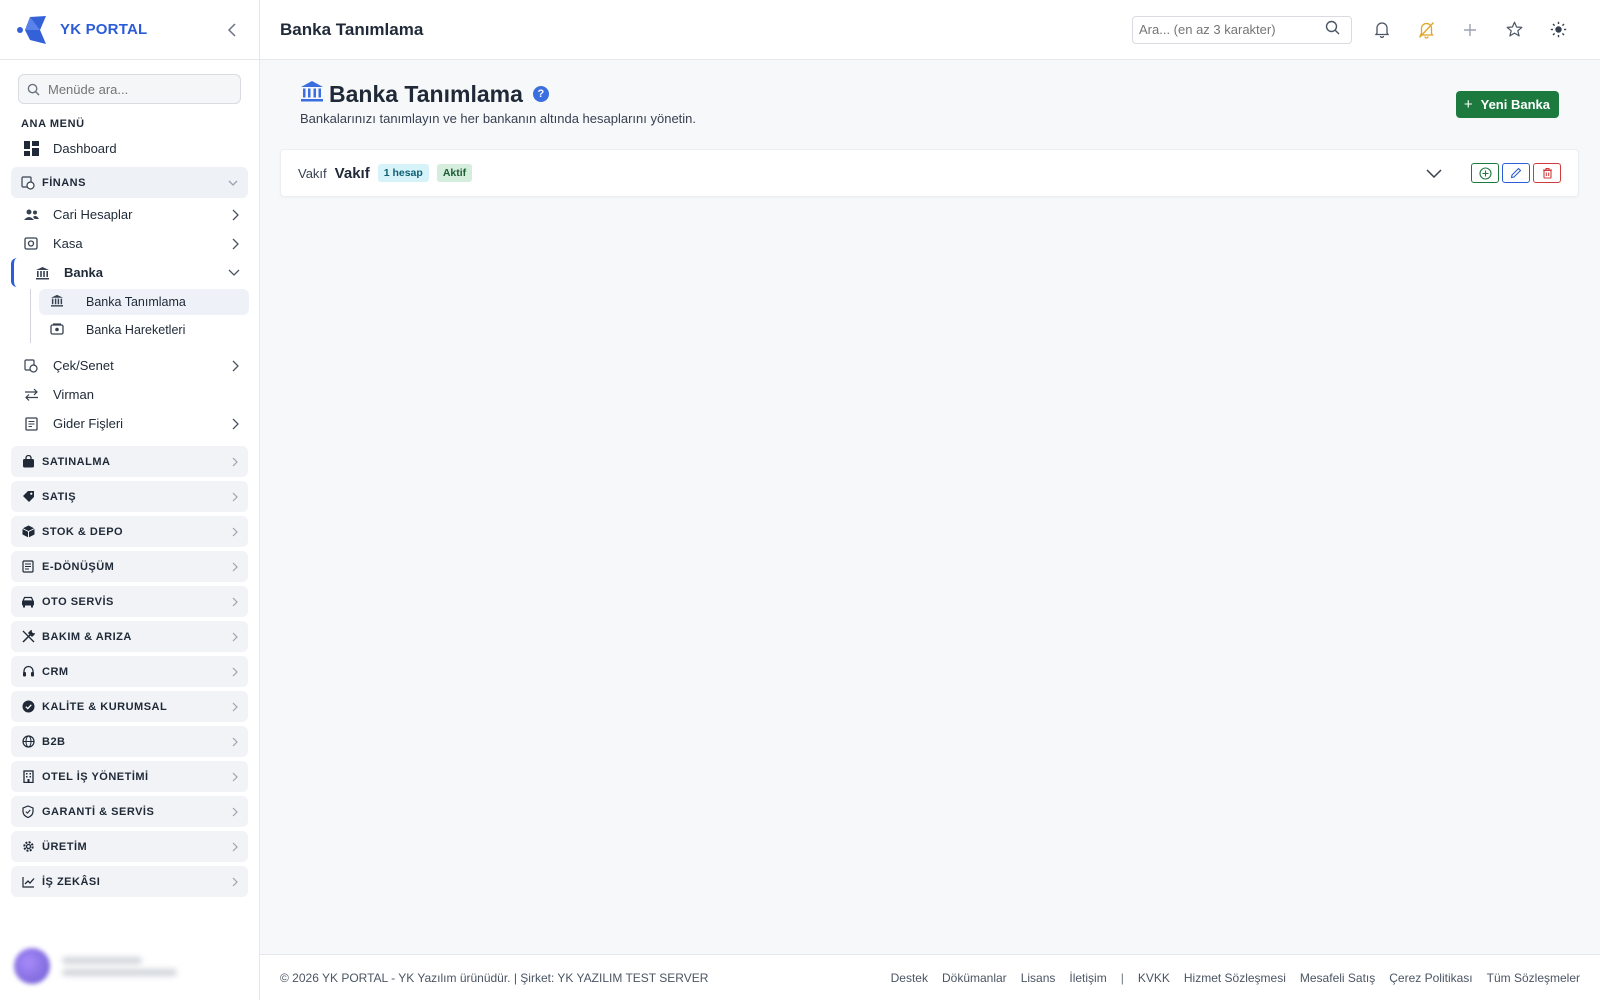 Image resolution: width=1600 pixels, height=1000 pixels. I want to click on footer-link-kvkk: KVKK, so click(1154, 978).